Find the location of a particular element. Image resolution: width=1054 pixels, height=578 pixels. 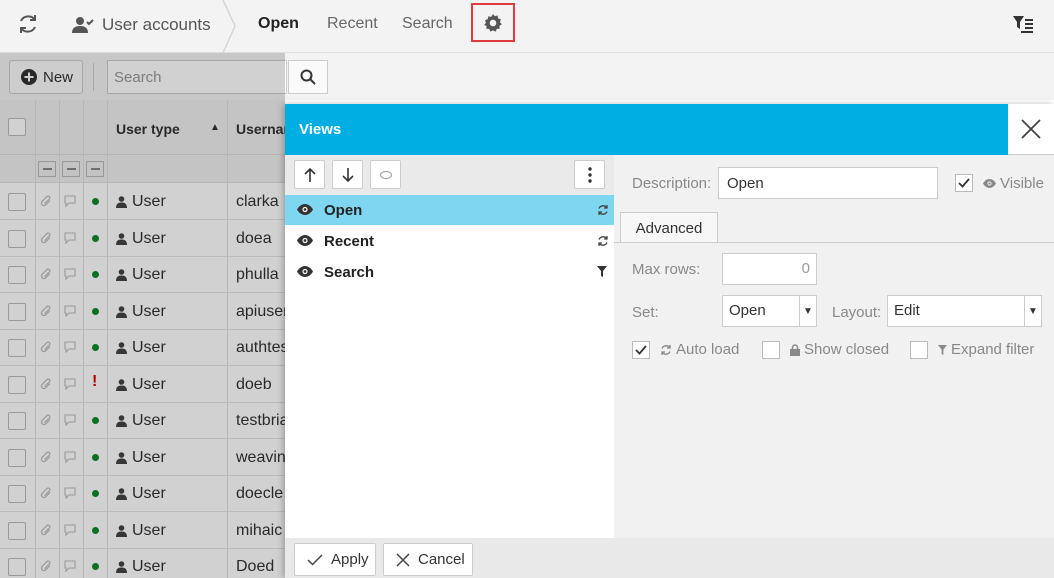

view-item-label: Open is located at coordinates (343, 210).